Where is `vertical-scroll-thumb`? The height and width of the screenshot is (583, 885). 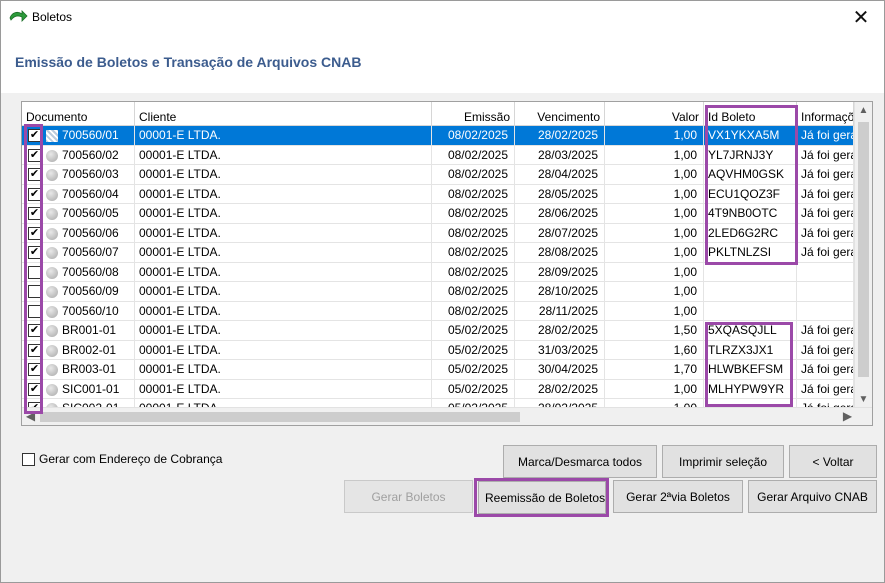
vertical-scroll-thumb is located at coordinates (863, 249).